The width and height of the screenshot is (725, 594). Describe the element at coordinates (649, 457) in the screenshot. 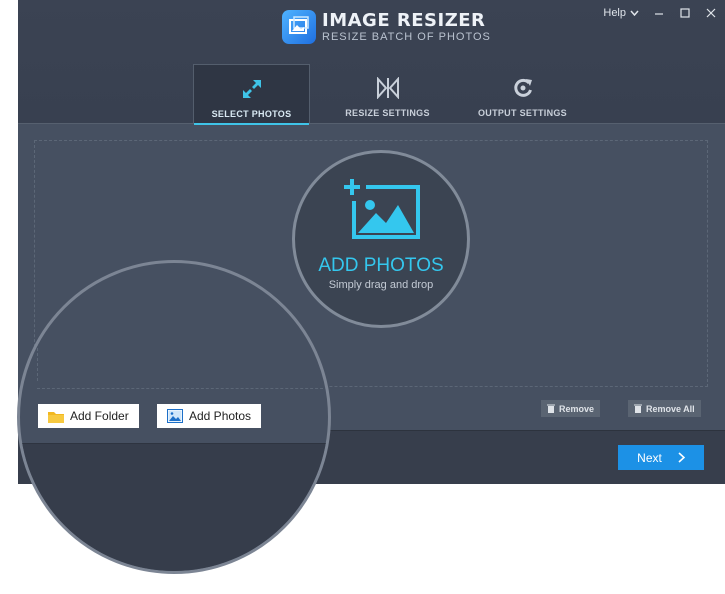

I see `next-label: Next` at that location.